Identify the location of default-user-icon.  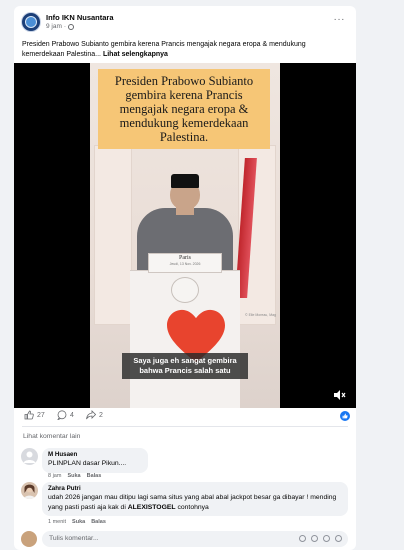
(29, 457).